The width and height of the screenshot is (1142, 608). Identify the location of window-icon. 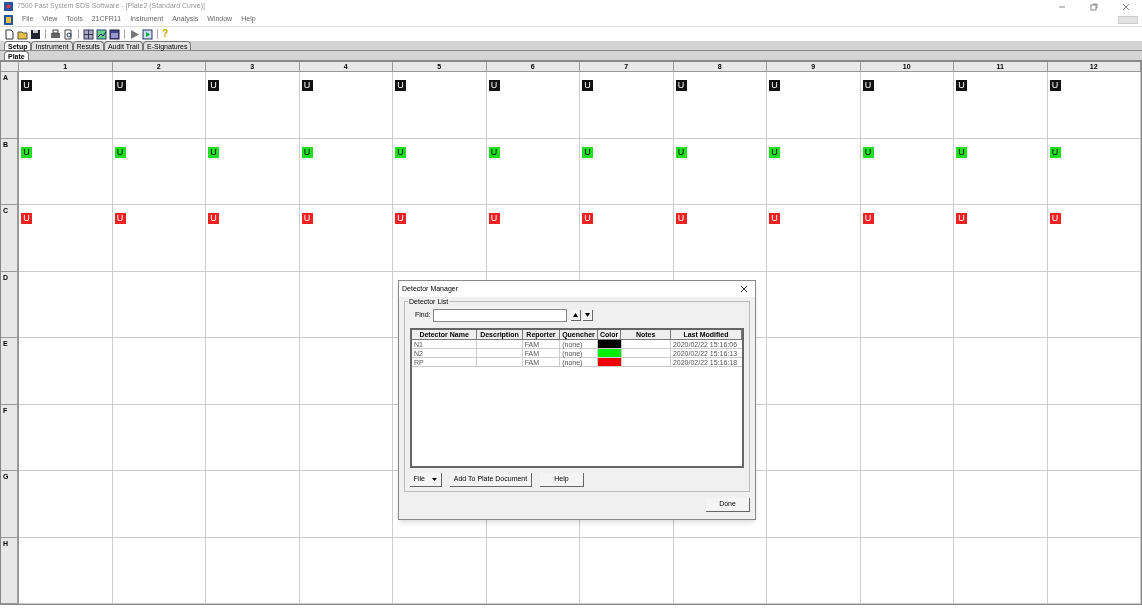
(114, 34).